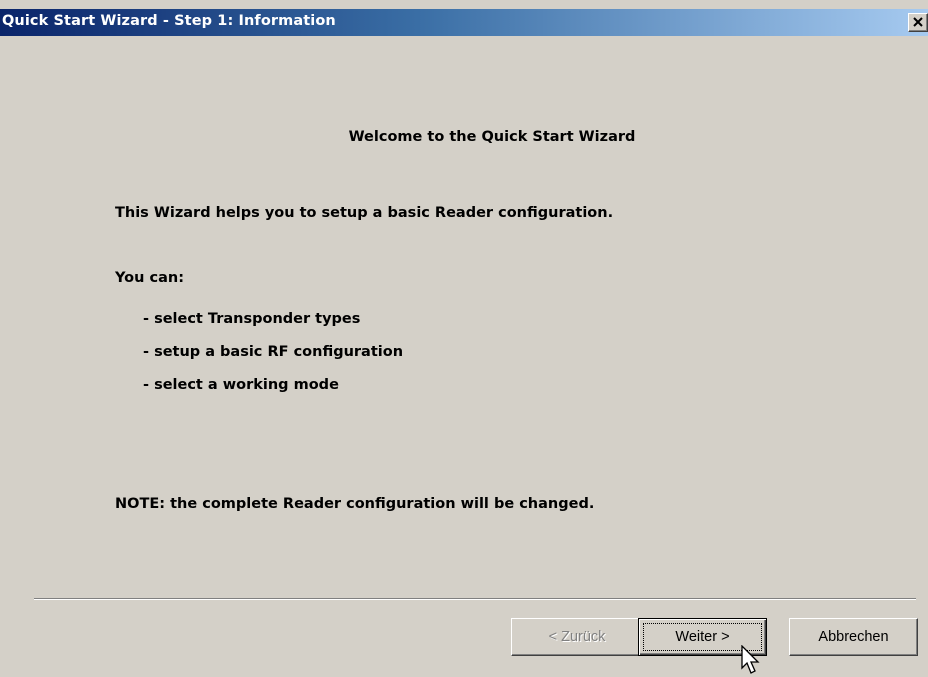 This screenshot has width=928, height=677. What do you see at coordinates (475, 599) in the screenshot?
I see `separator` at bounding box center [475, 599].